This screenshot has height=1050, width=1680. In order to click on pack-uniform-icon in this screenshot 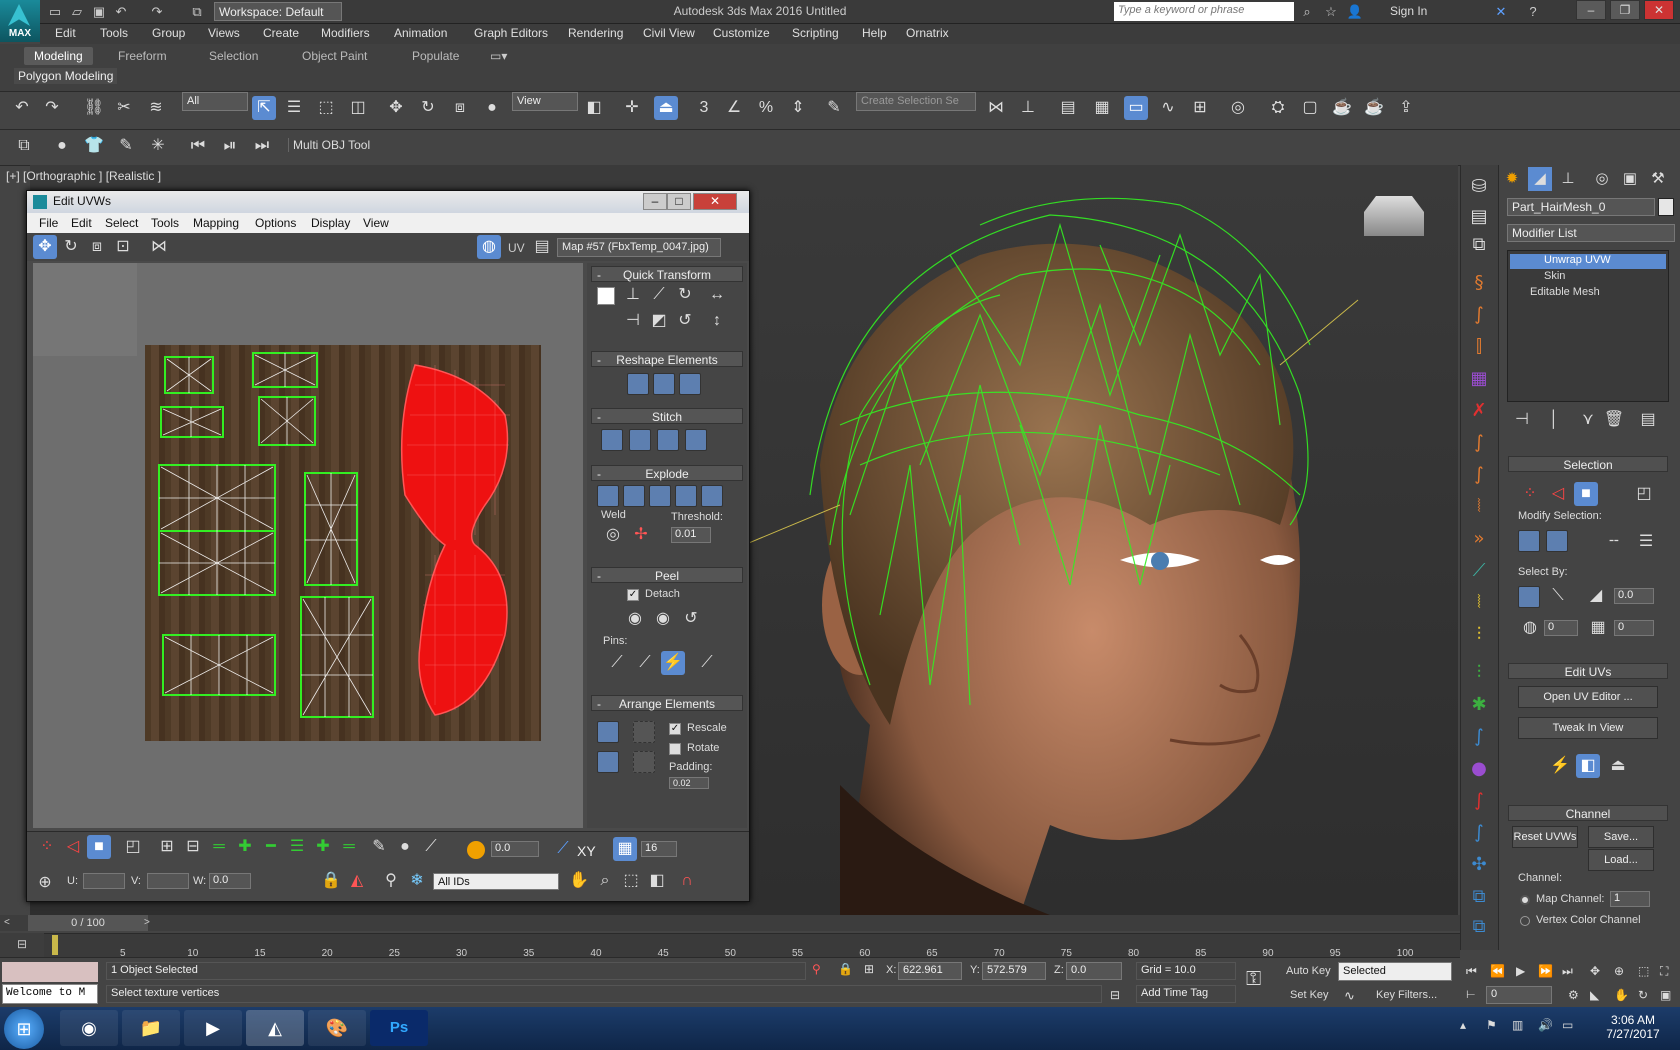, I will do `click(644, 762)`.